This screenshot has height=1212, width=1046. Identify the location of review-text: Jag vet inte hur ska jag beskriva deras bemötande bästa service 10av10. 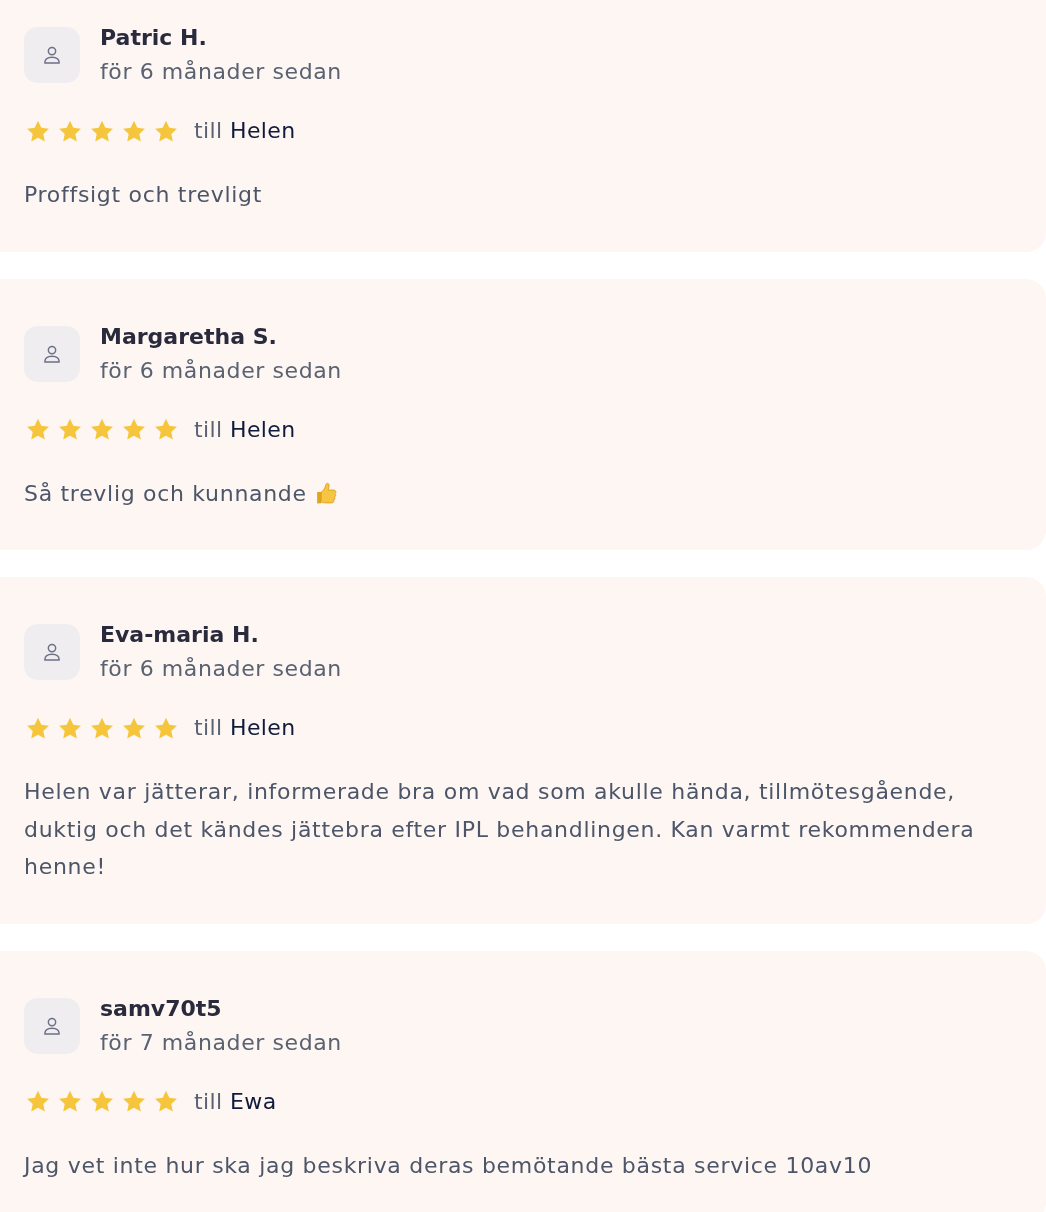
(449, 1165).